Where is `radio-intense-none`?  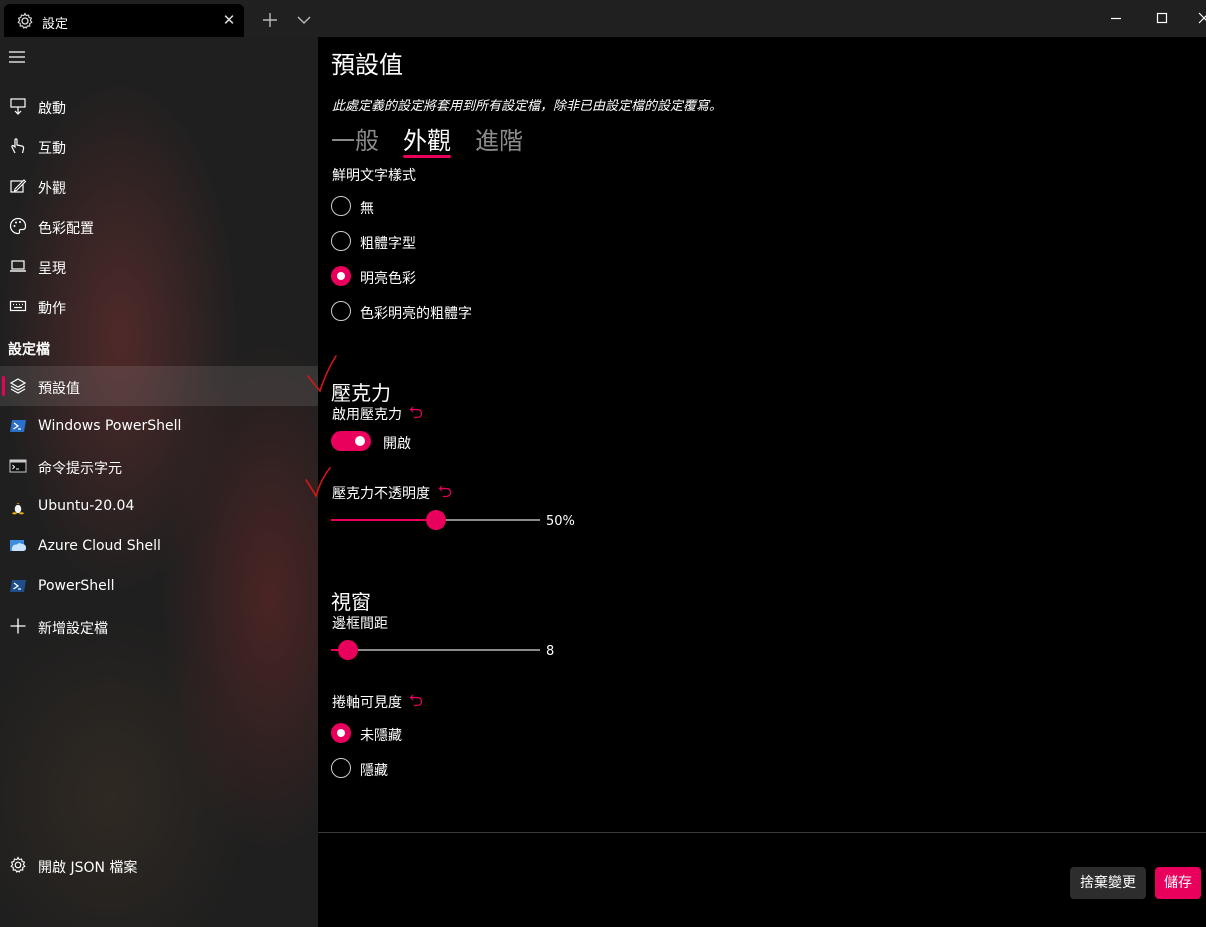
radio-intense-none is located at coordinates (341, 206).